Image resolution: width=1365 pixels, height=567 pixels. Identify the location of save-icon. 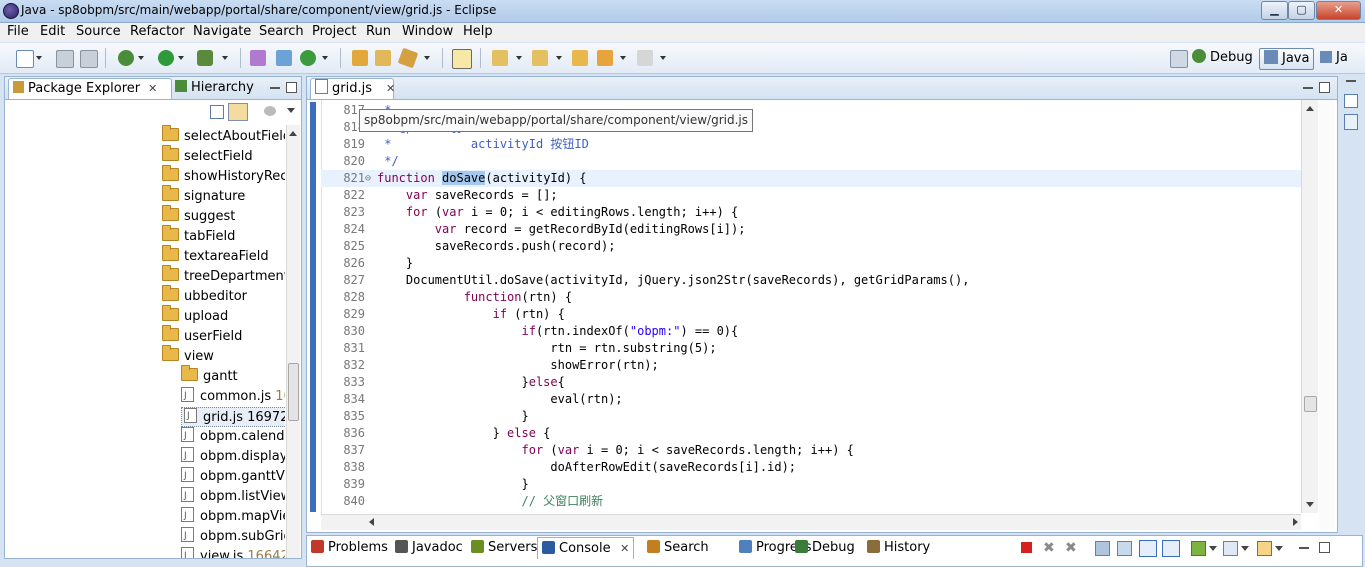
(65, 59).